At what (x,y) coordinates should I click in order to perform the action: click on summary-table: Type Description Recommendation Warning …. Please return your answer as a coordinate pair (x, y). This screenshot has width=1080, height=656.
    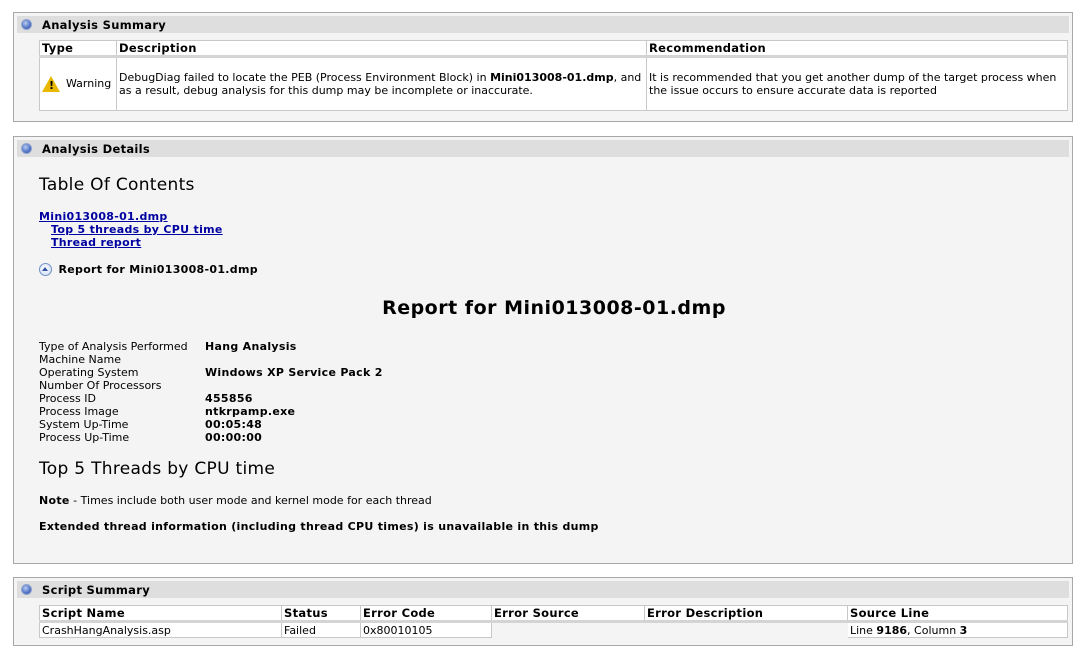
    Looking at the image, I should click on (553, 75).